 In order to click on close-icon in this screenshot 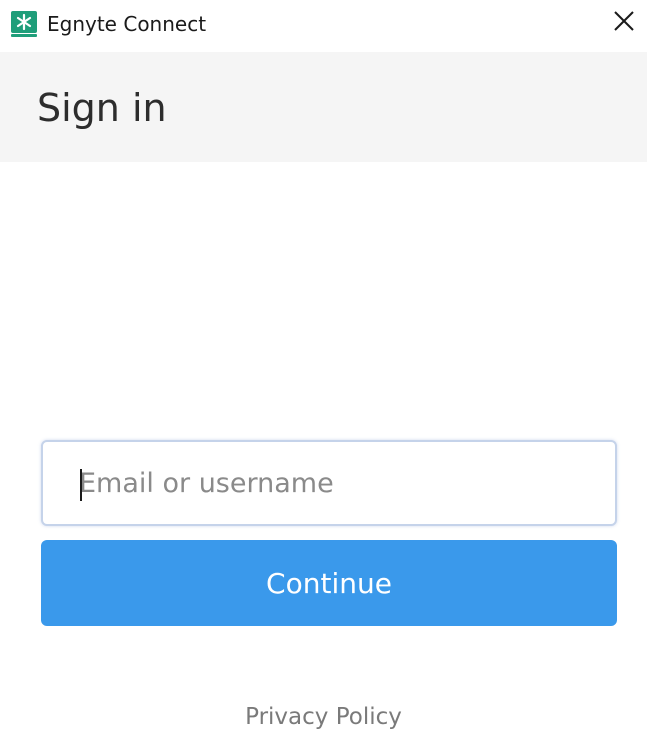, I will do `click(624, 23)`.